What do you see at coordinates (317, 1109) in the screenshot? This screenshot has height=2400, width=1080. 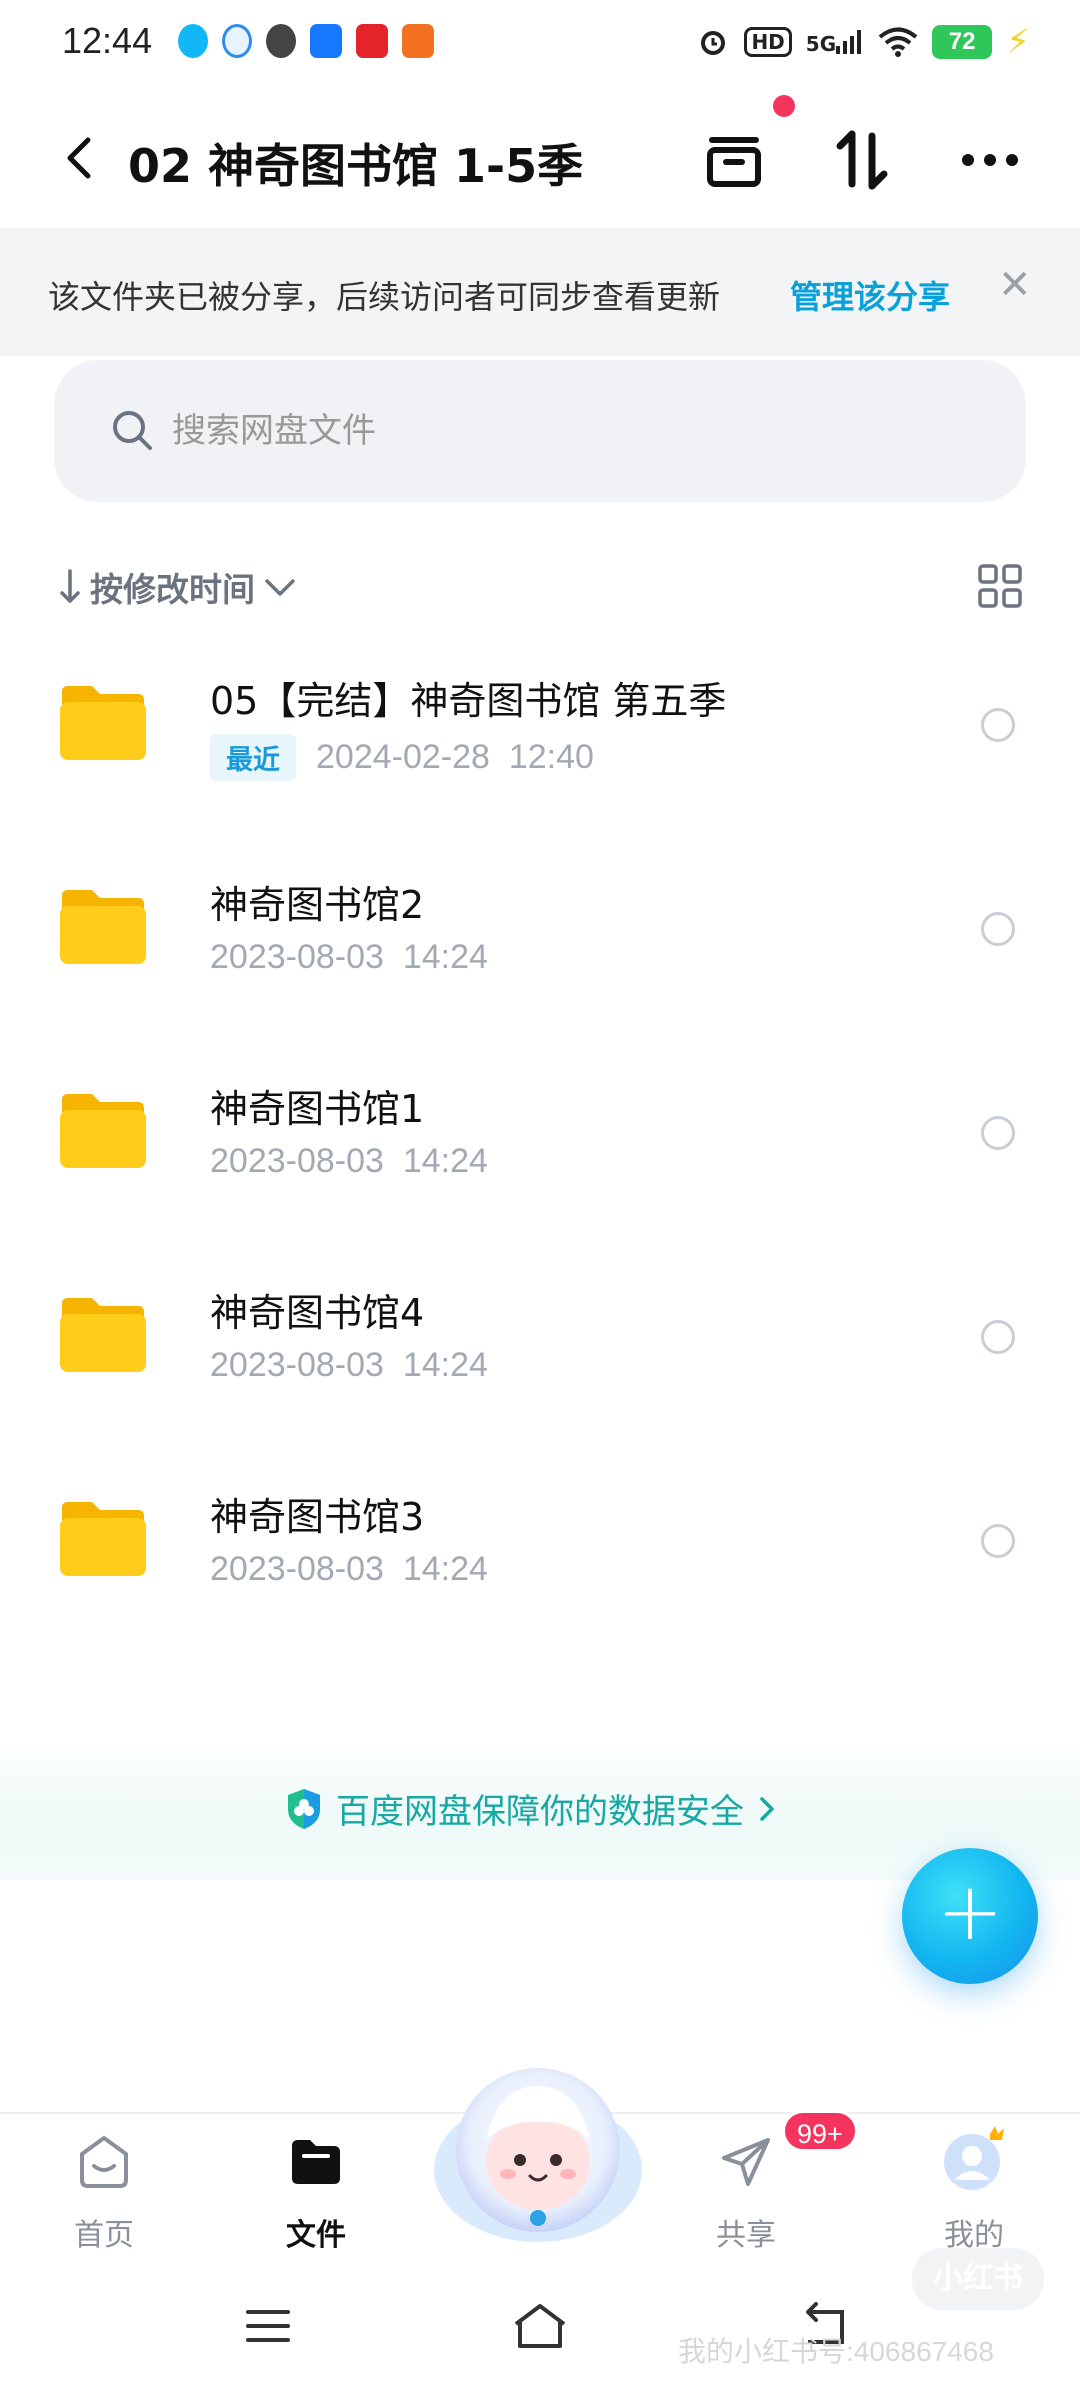 I see `file-name: 神奇图书馆1` at bounding box center [317, 1109].